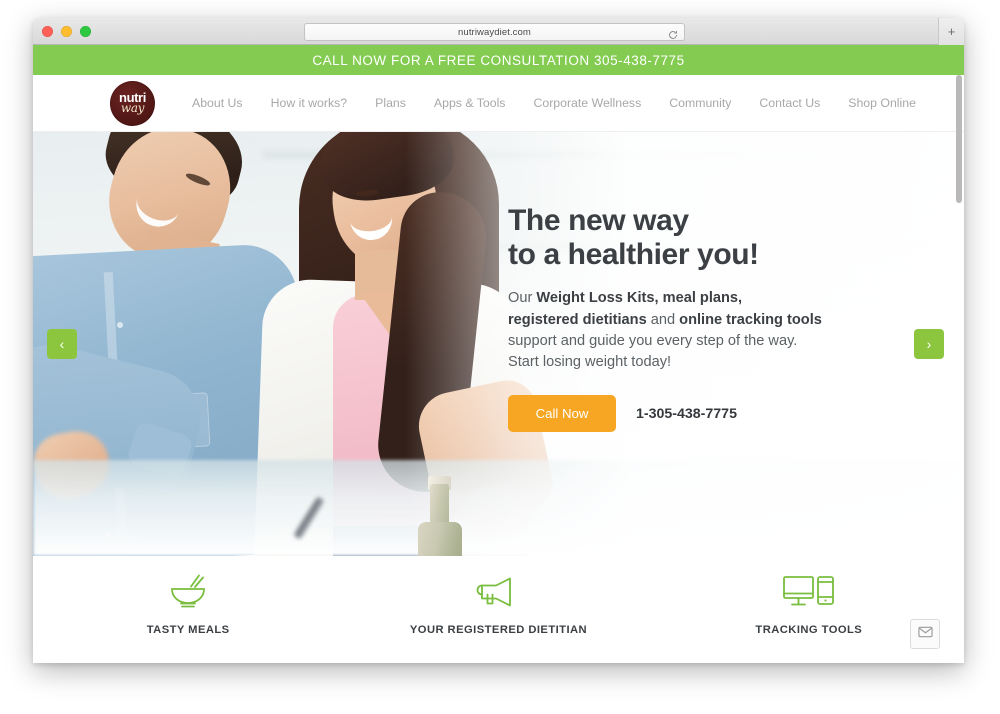 This screenshot has height=714, width=1000. I want to click on address-bar-url: nutriwaydiet.com, so click(494, 32).